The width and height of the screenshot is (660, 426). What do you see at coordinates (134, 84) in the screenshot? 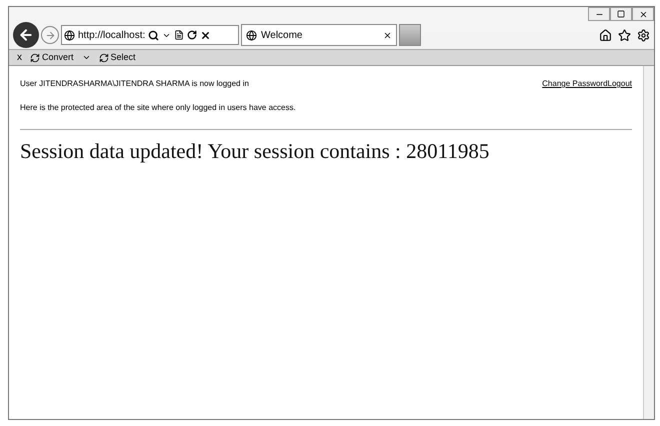
I see `login-status-text: User JITENDRASHARMA\JITENDRA SHARMA is now logged in` at bounding box center [134, 84].